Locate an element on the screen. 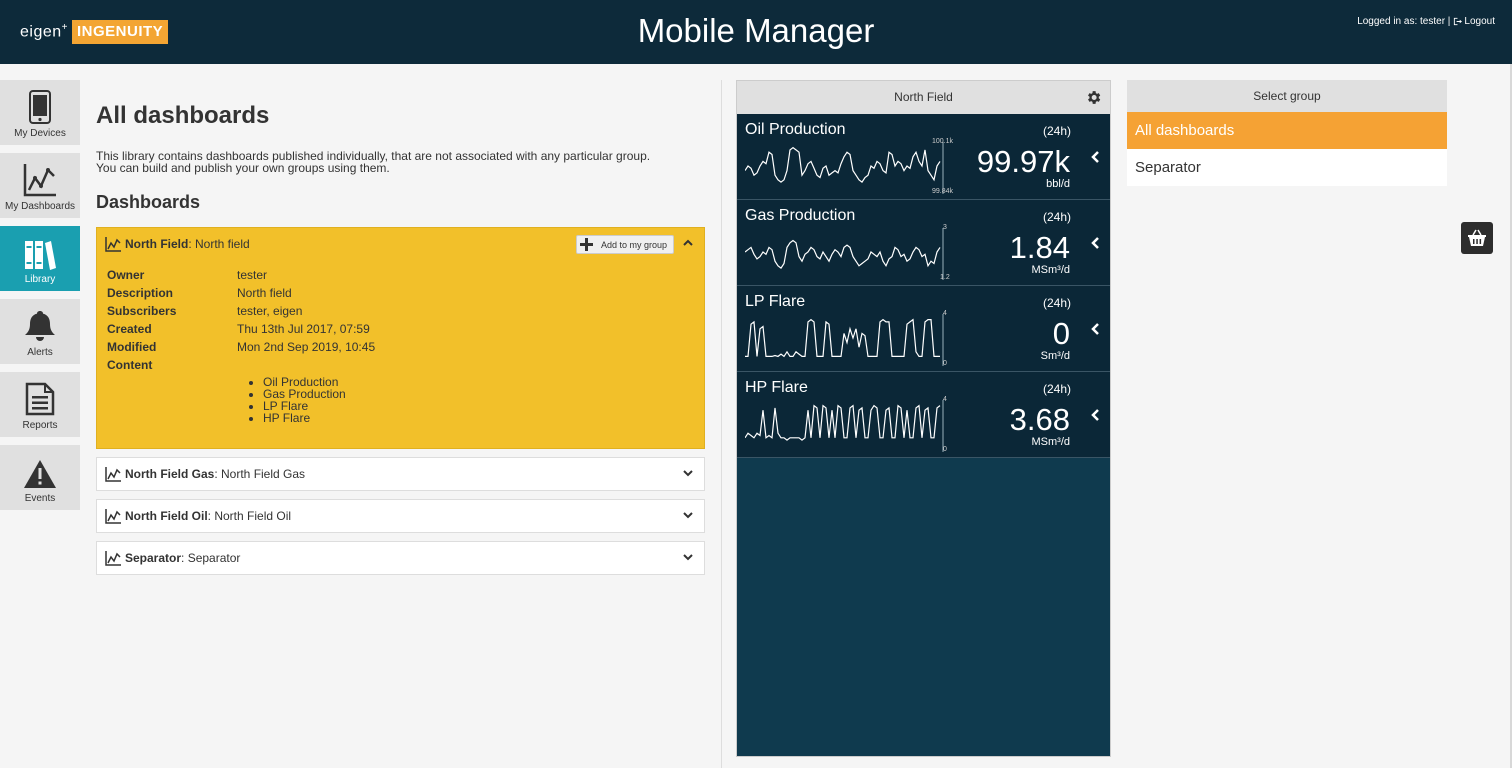 This screenshot has height=768, width=1512. dashboard-desc: : Separator is located at coordinates (211, 558).